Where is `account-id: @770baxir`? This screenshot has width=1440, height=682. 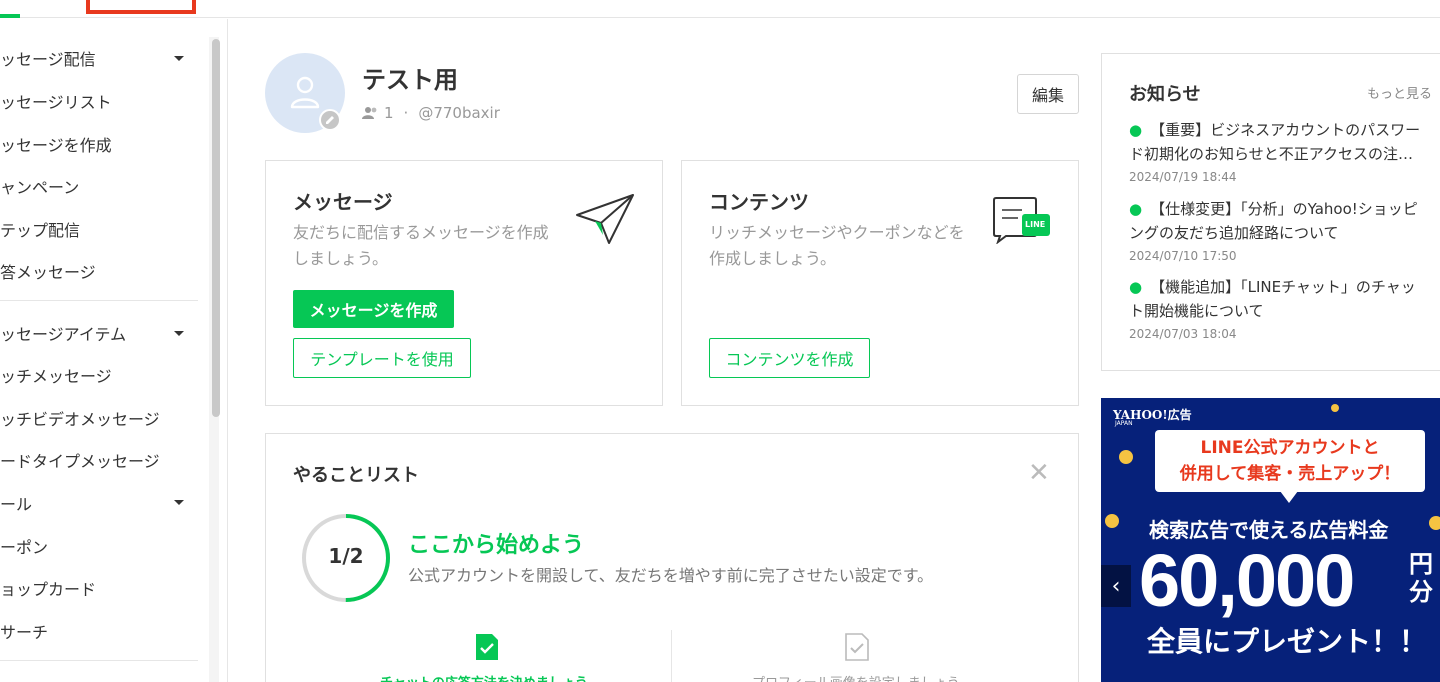 account-id: @770baxir is located at coordinates (459, 113).